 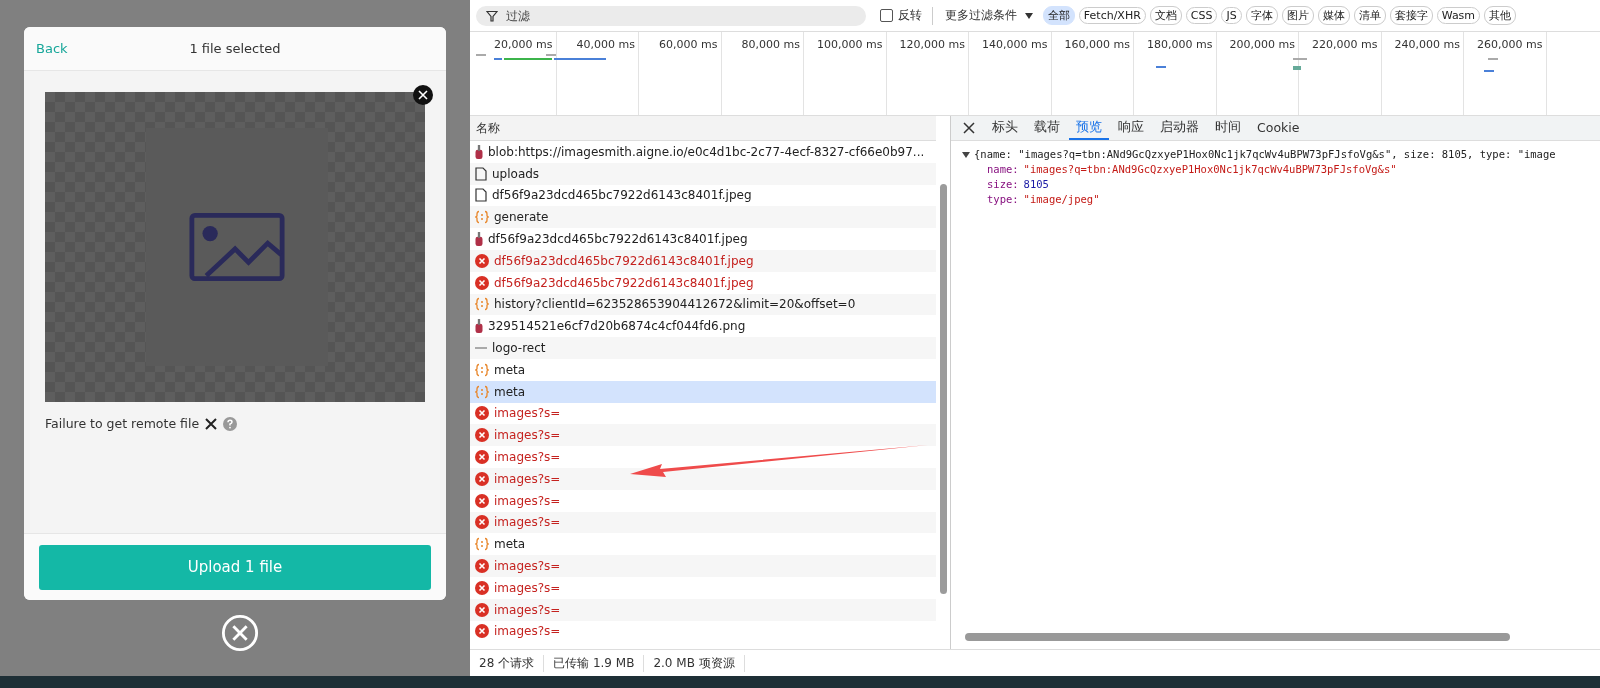 I want to click on filter-chip: 文档, so click(x=1165, y=15).